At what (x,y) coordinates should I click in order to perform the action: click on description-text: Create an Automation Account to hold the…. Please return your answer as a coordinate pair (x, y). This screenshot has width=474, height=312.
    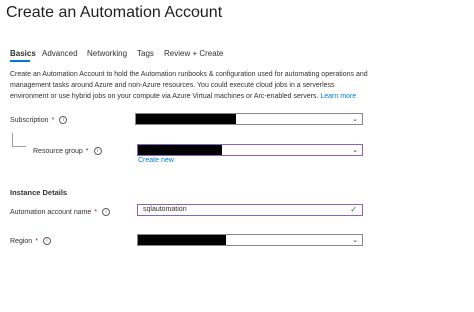
    Looking at the image, I should click on (189, 85).